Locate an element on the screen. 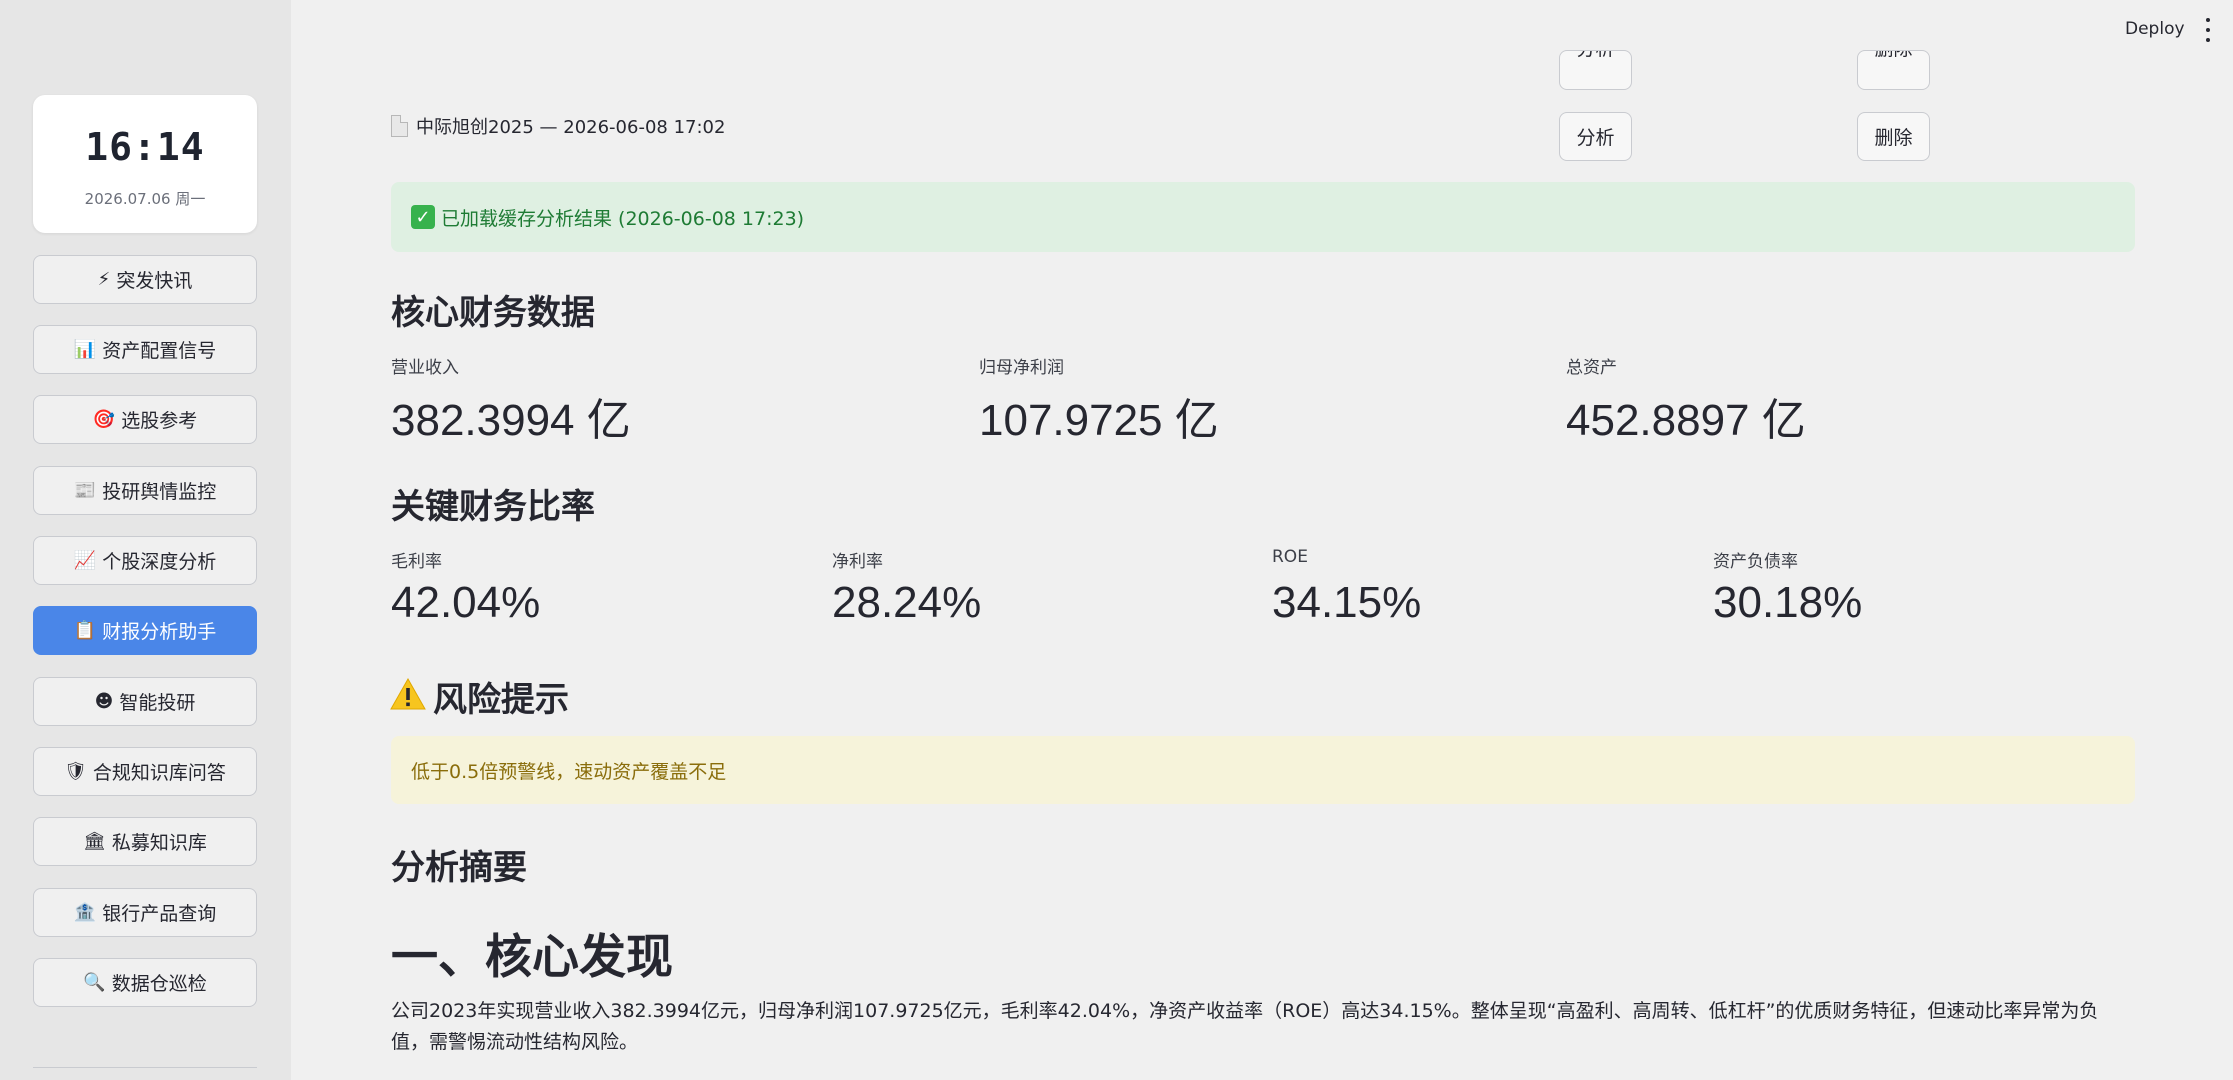  sidebar-item-smart-research: ☻ 智能投研 is located at coordinates (145, 701).